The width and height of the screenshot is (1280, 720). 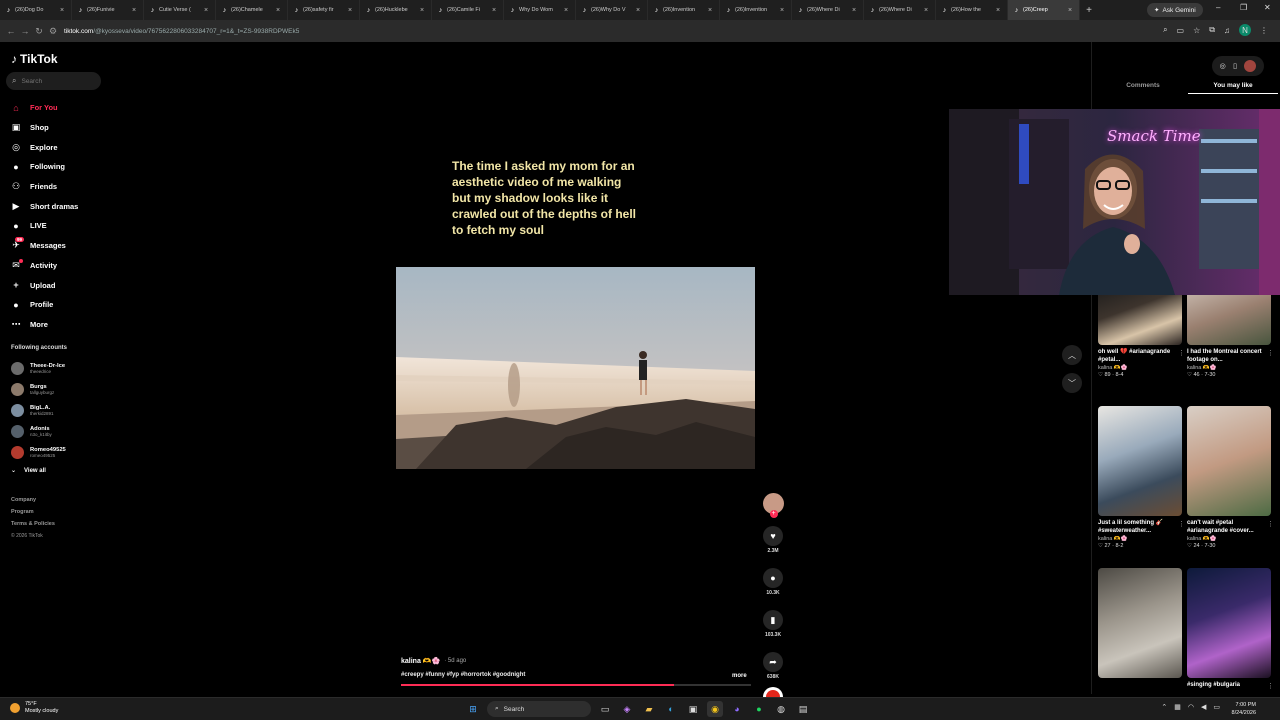 I want to click on search-box: ⌕, so click(x=53, y=81).